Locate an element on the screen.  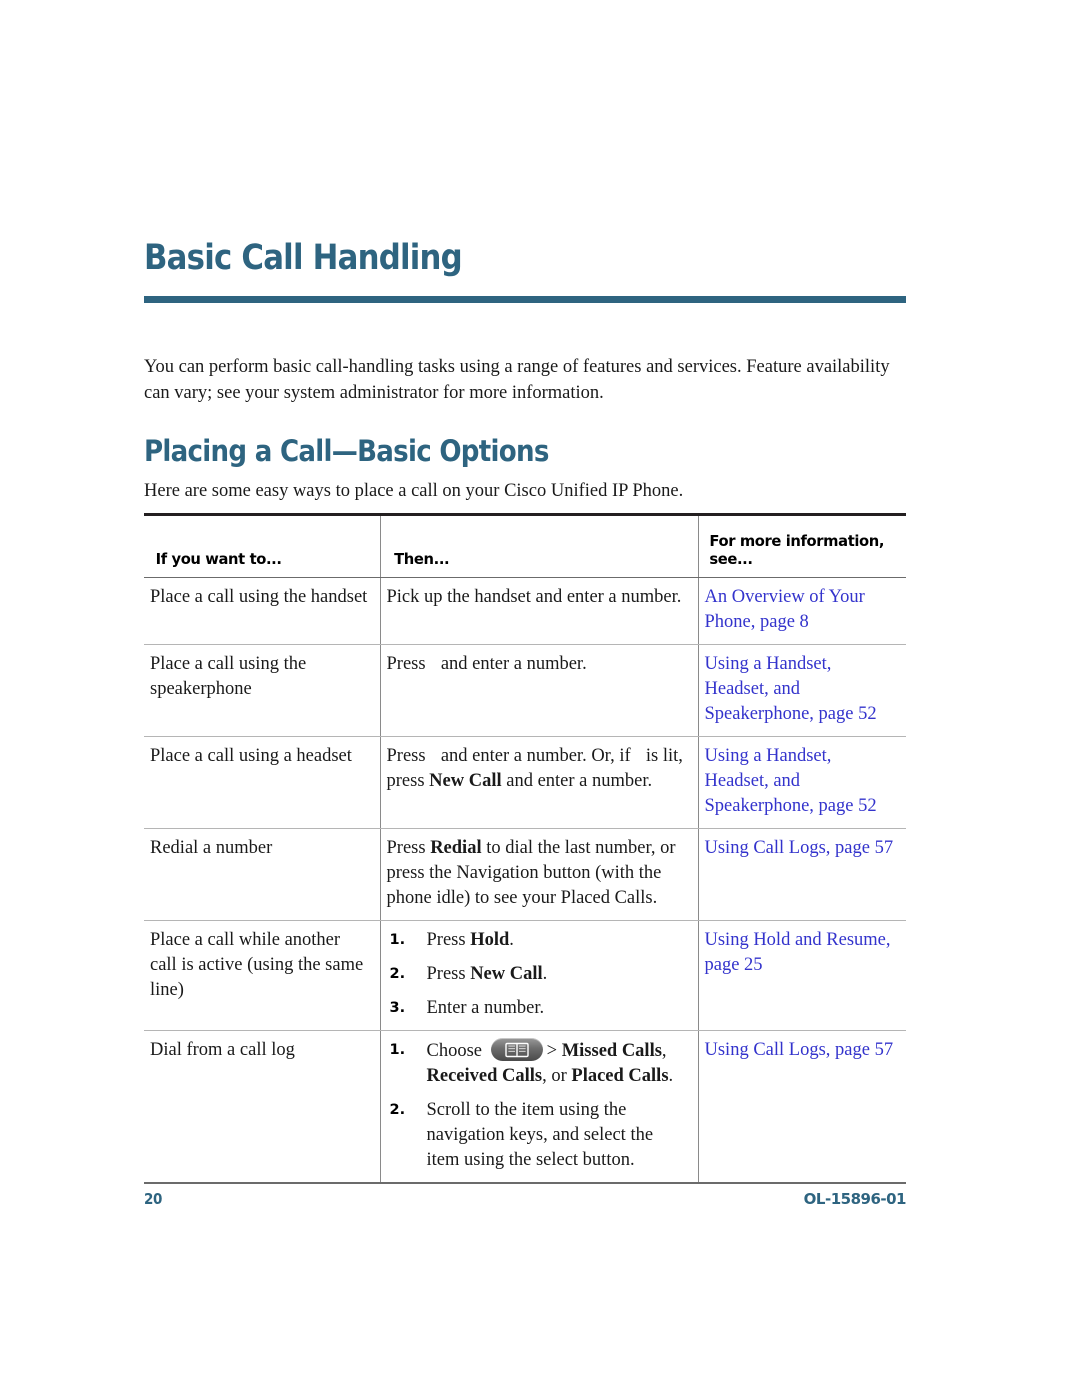
then-bold-redial: Redial is located at coordinates (456, 848).